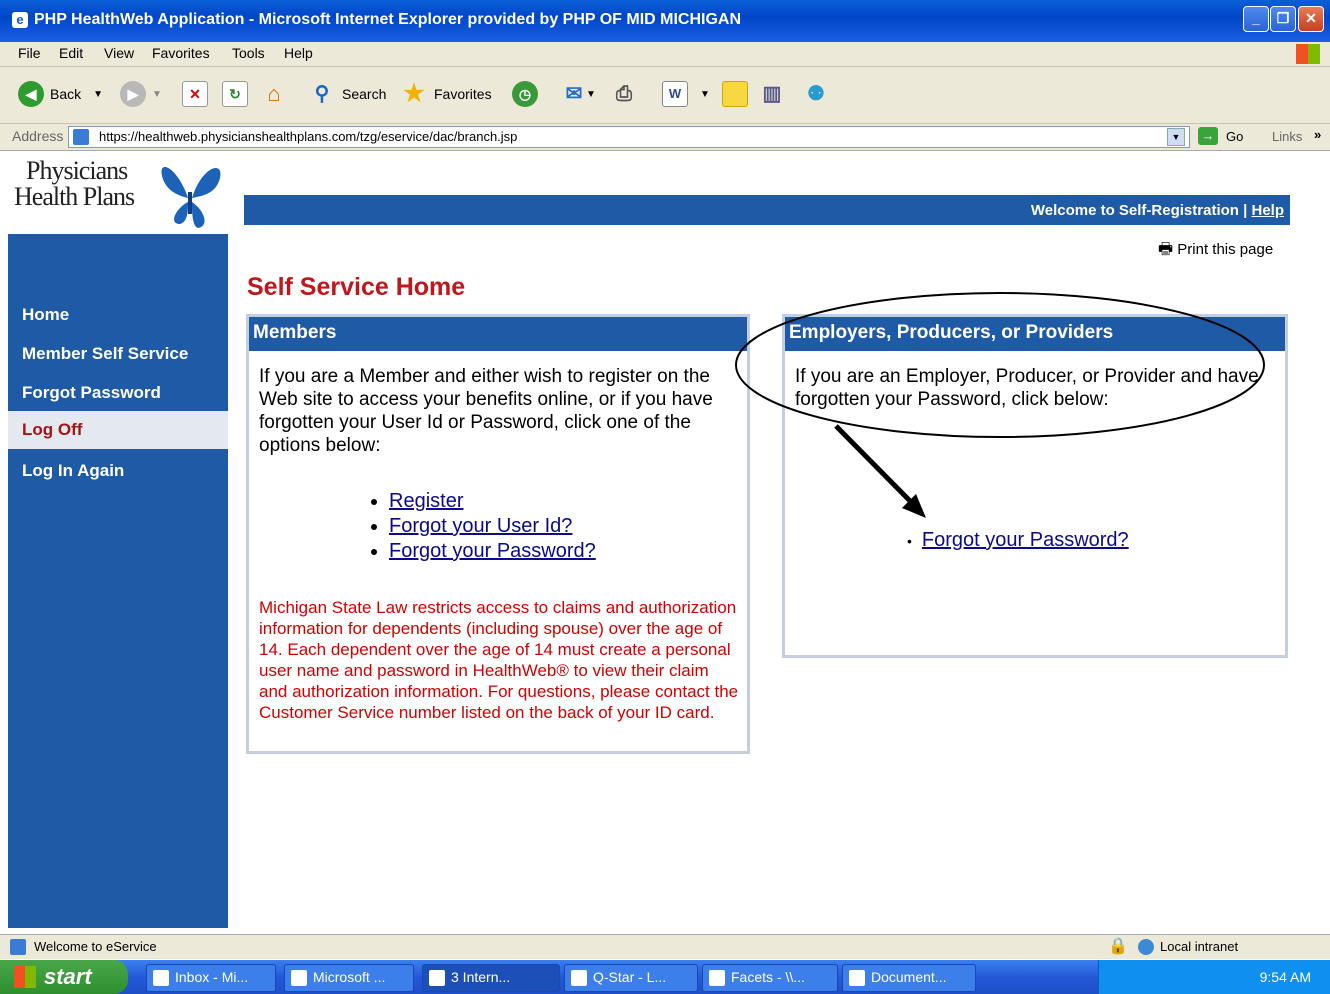 Image resolution: width=1330 pixels, height=994 pixels. What do you see at coordinates (68, 976) in the screenshot?
I see `start-label: start` at bounding box center [68, 976].